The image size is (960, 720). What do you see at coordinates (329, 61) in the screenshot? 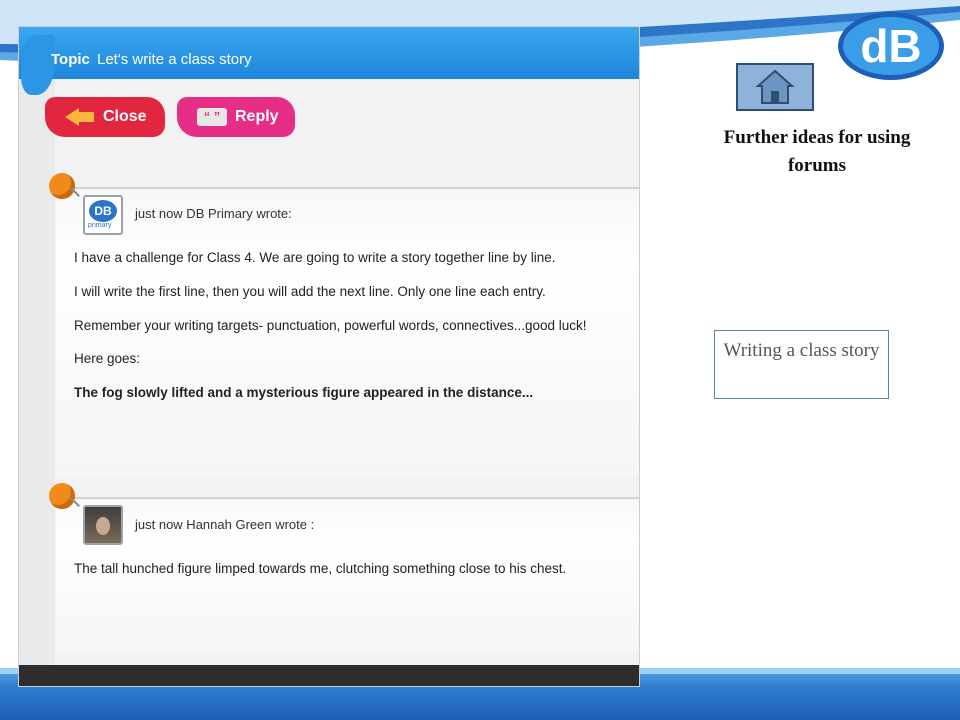
I see `topic-bar: Topic Let's write a class story` at bounding box center [329, 61].